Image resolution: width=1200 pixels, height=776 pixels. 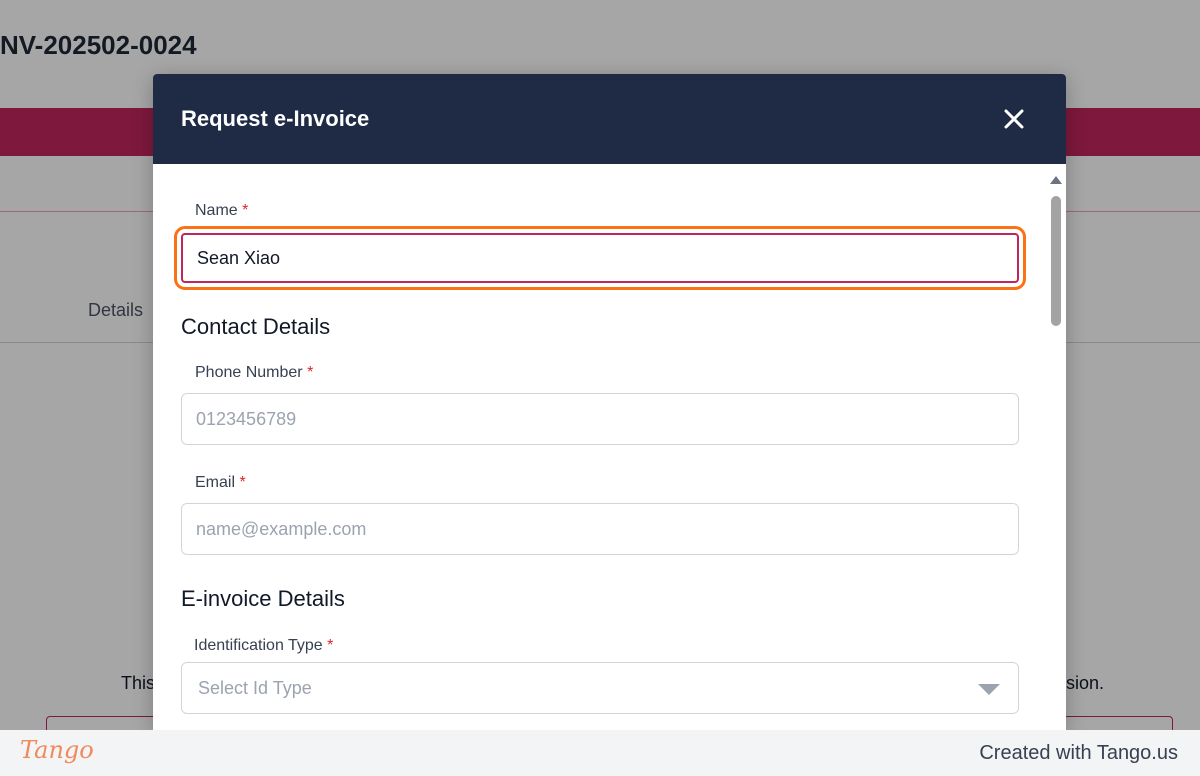 I want to click on select-placeholder: Select Id Type, so click(x=255, y=687).